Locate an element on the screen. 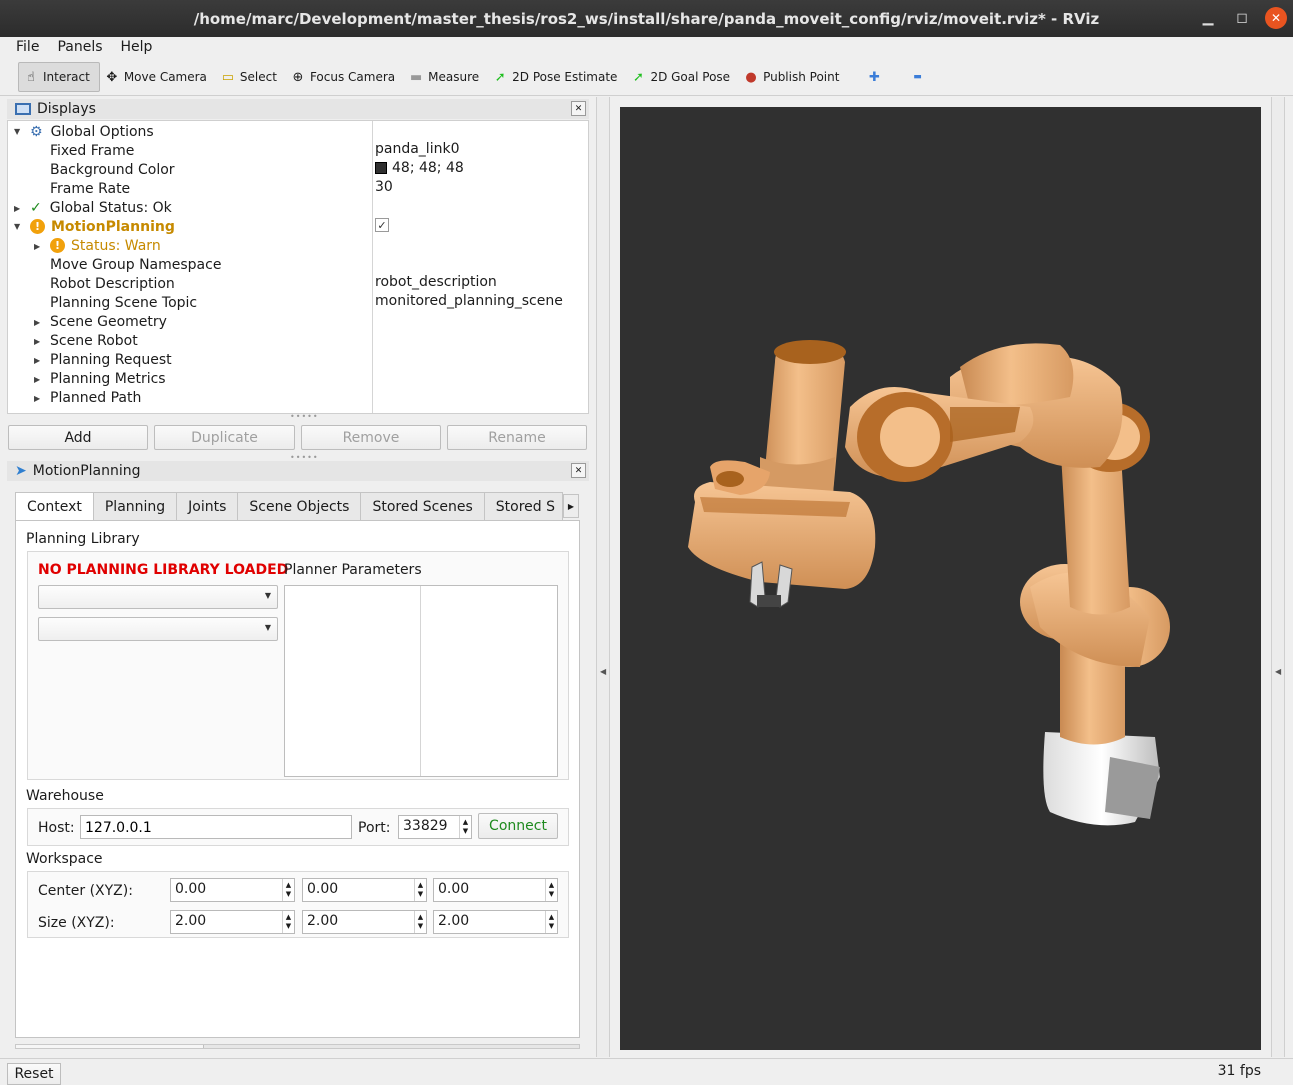  tree-item-planning-metrics: Planning Metrics is located at coordinates (108, 378).